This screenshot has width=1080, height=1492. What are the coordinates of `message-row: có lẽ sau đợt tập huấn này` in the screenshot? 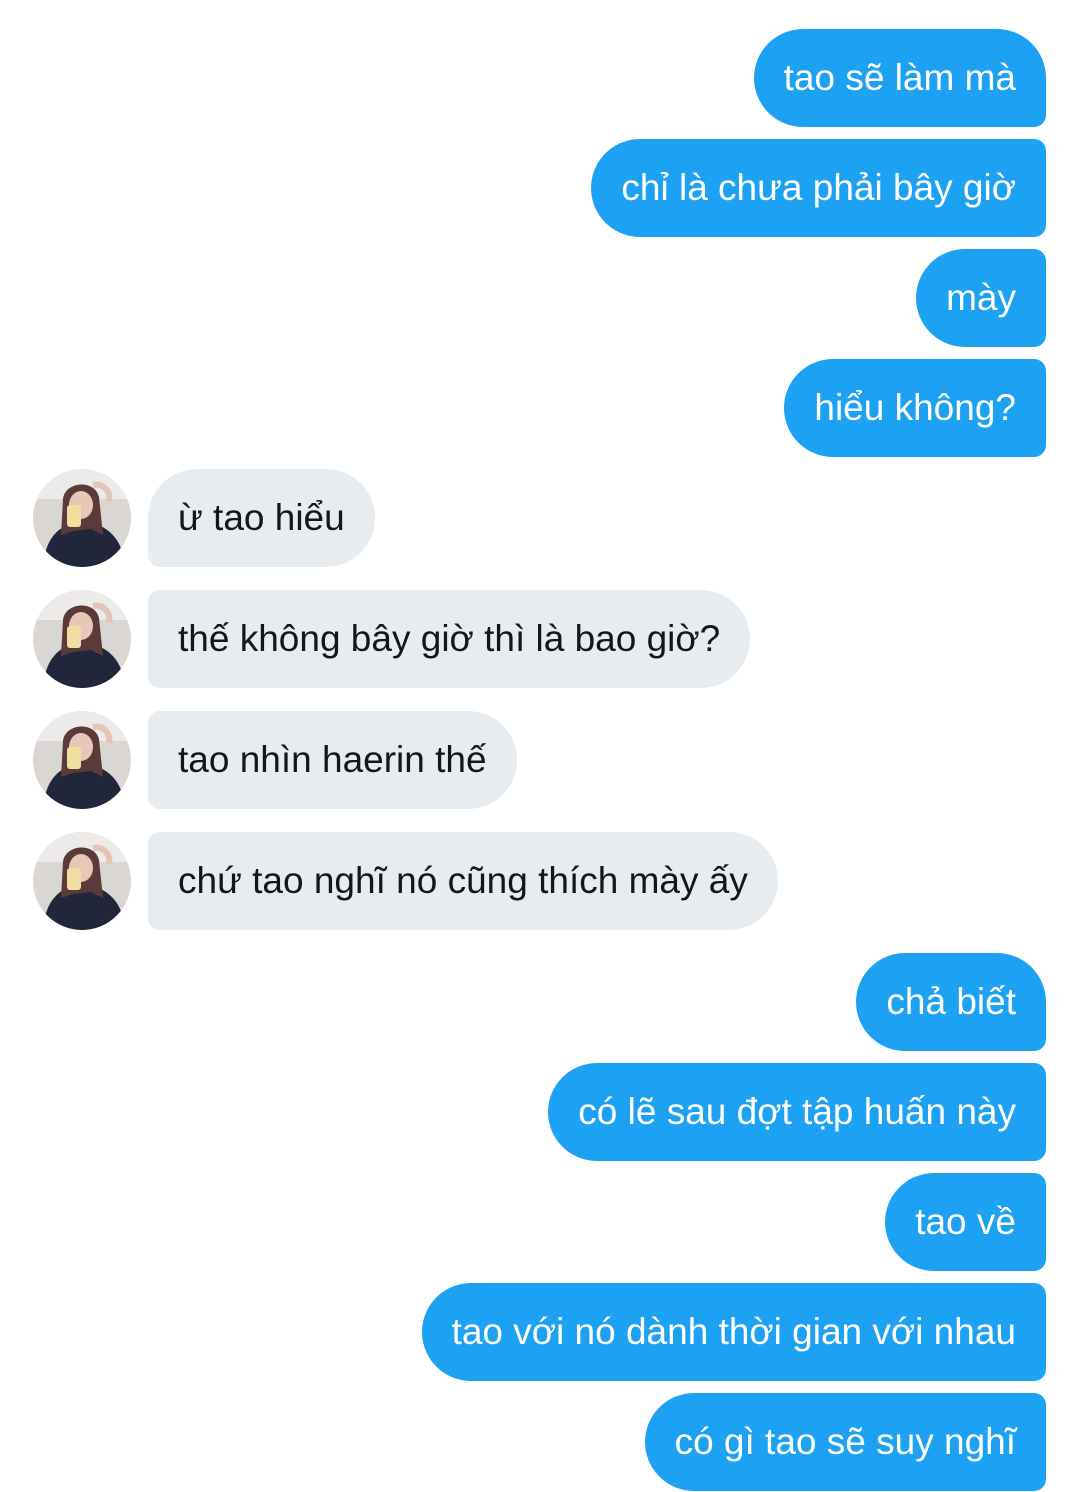 It's located at (540, 1112).